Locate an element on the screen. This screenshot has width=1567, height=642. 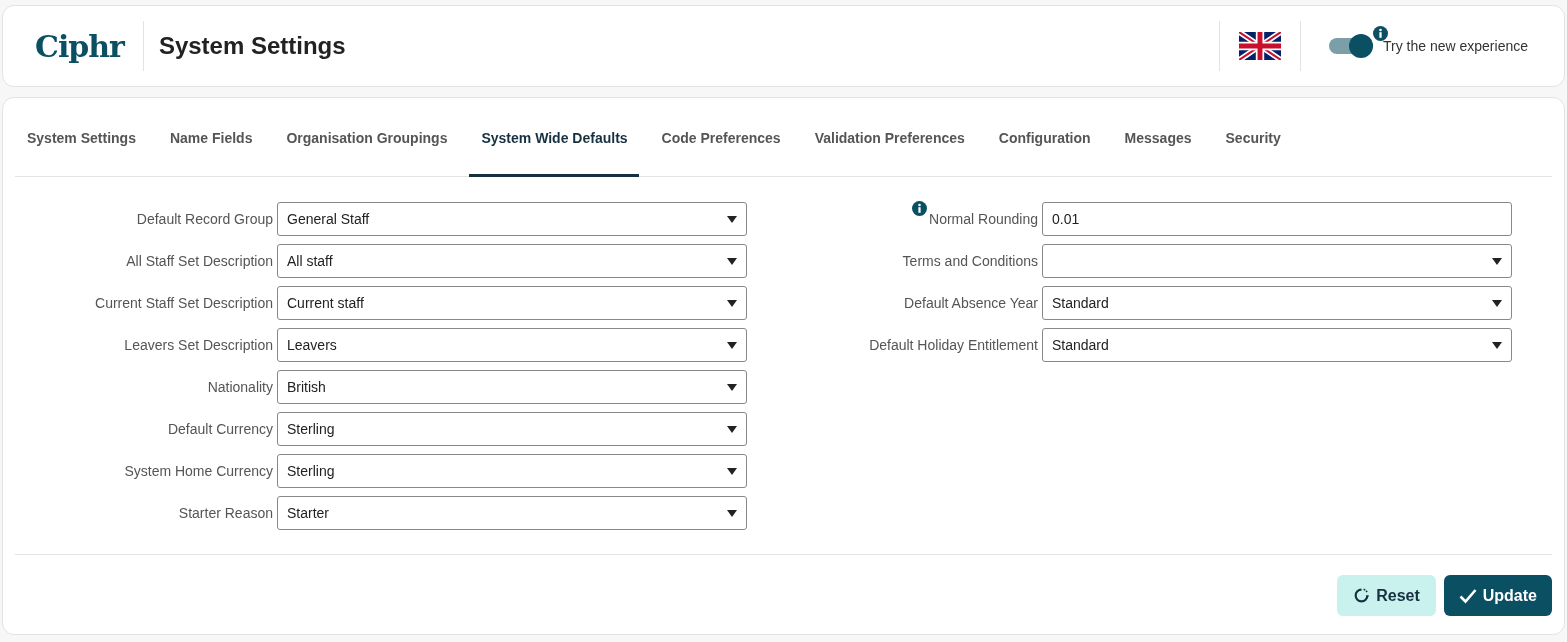
tab: Configuration is located at coordinates (1044, 137).